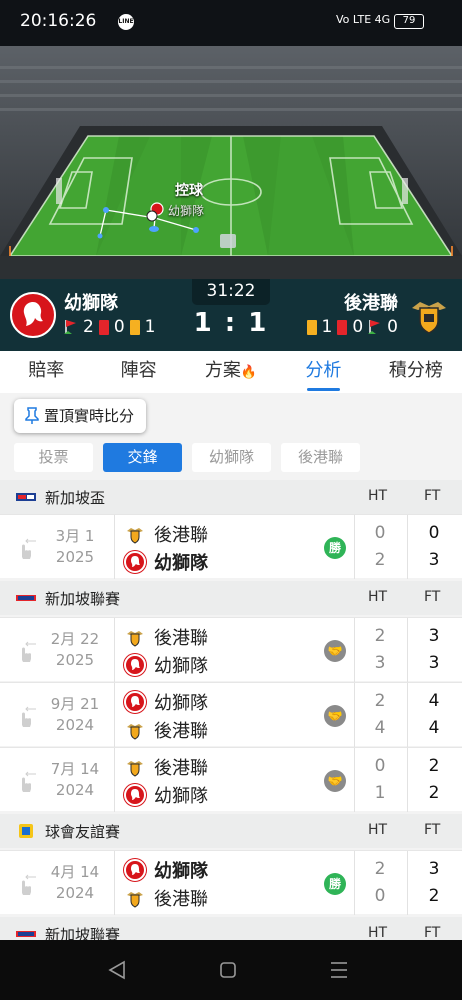 The height and width of the screenshot is (1000, 462). What do you see at coordinates (26, 598) in the screenshot?
I see `sg-league-icon` at bounding box center [26, 598].